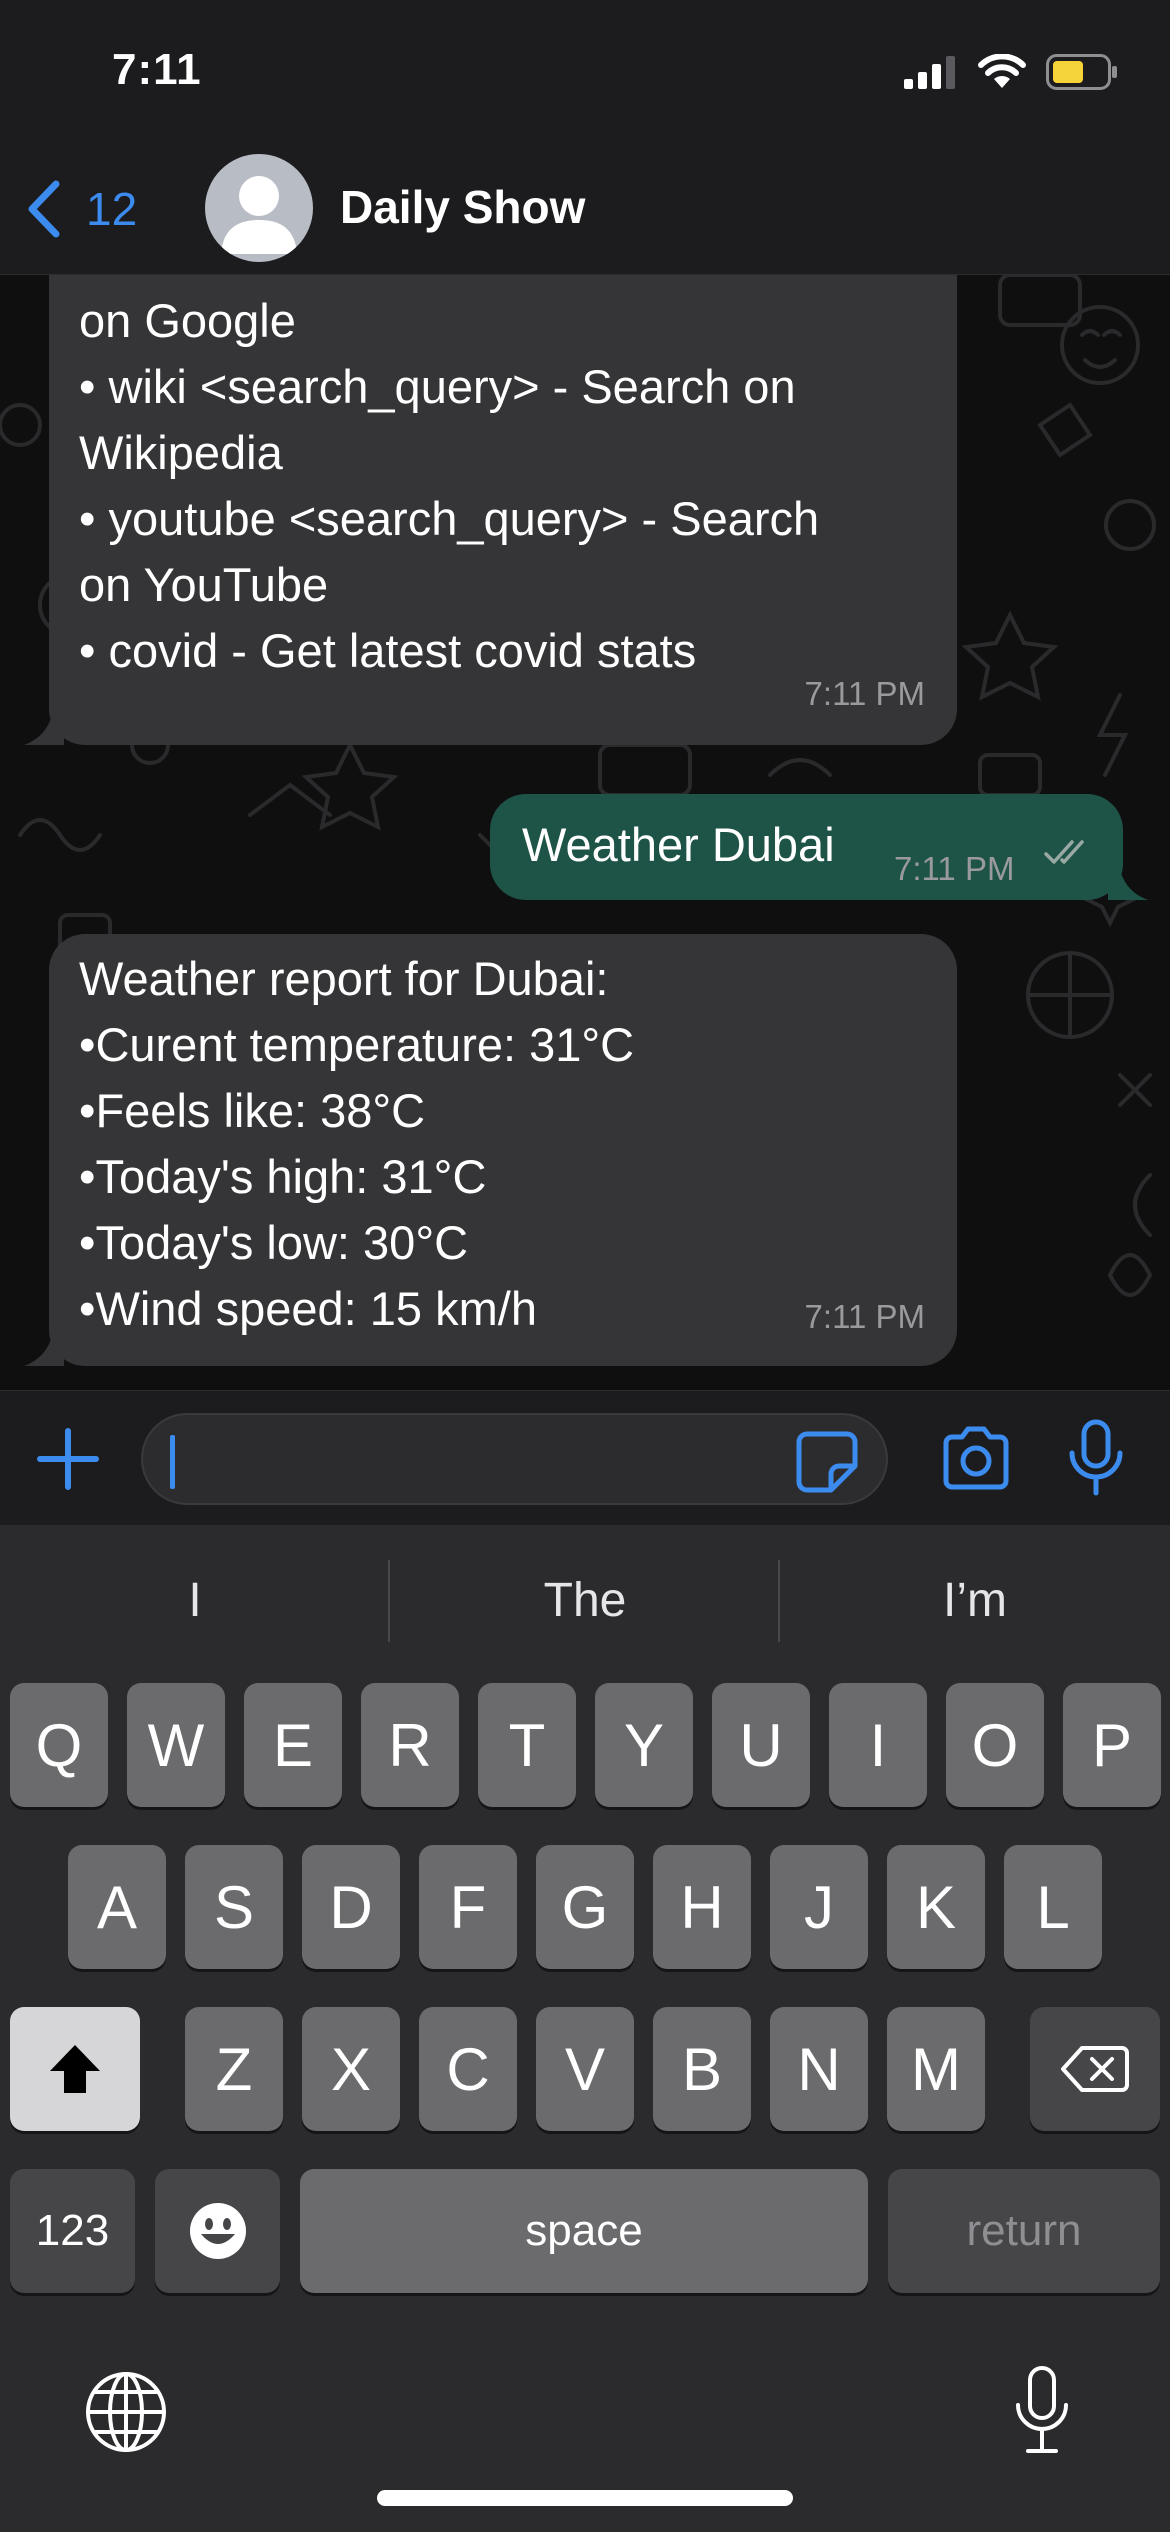  Describe the element at coordinates (1002, 71) in the screenshot. I see `wifi-icon` at that location.